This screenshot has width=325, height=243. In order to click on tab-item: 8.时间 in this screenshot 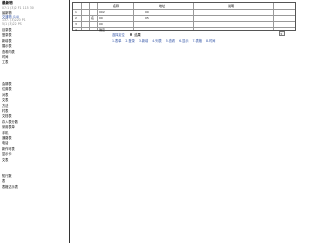, I will do `click(210, 41)`.